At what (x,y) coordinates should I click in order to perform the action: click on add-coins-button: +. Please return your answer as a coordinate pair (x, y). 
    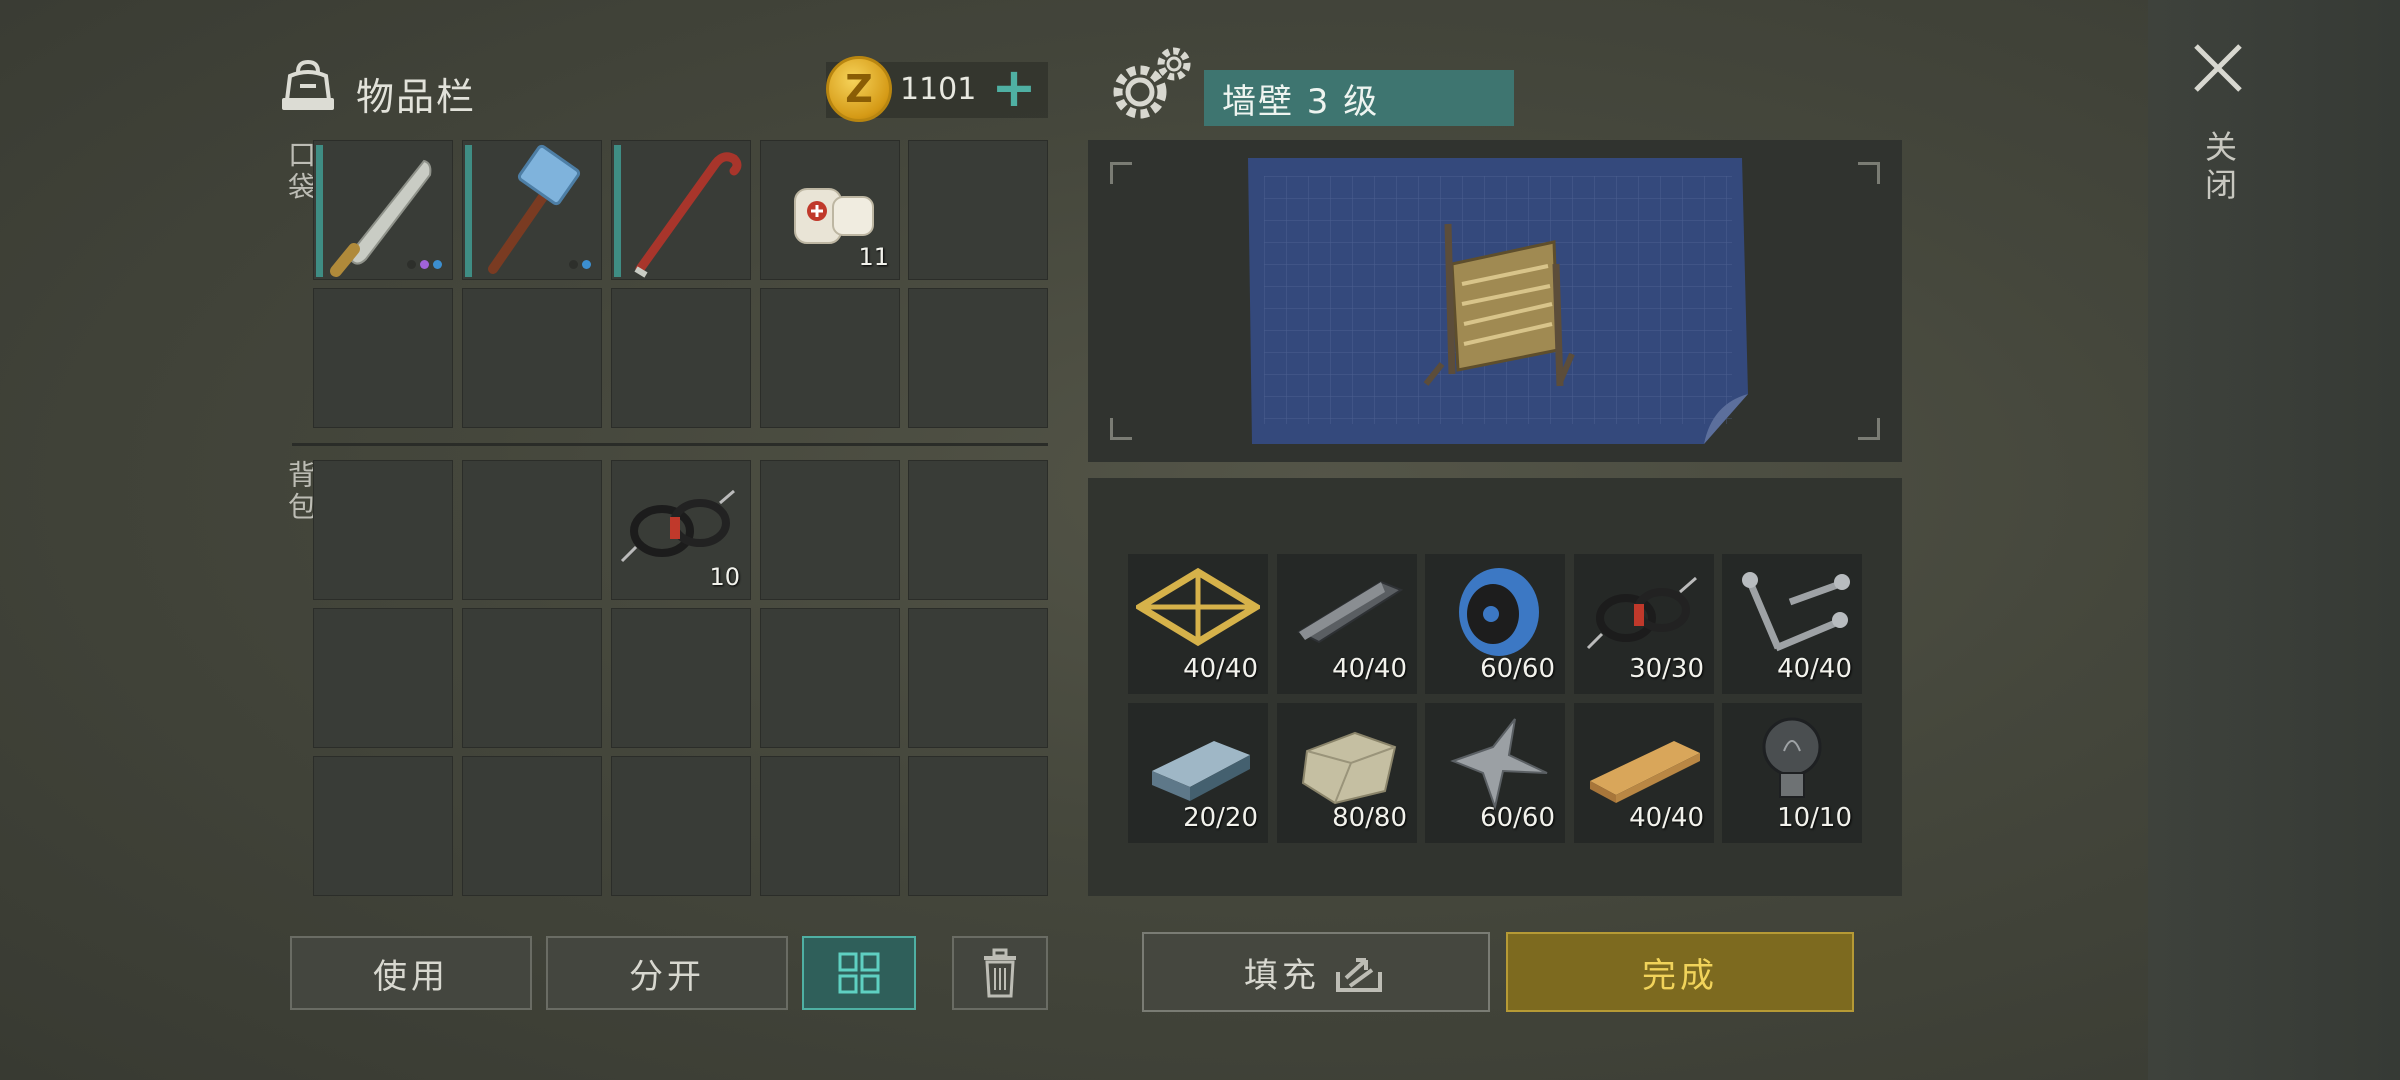
    Looking at the image, I should click on (1014, 89).